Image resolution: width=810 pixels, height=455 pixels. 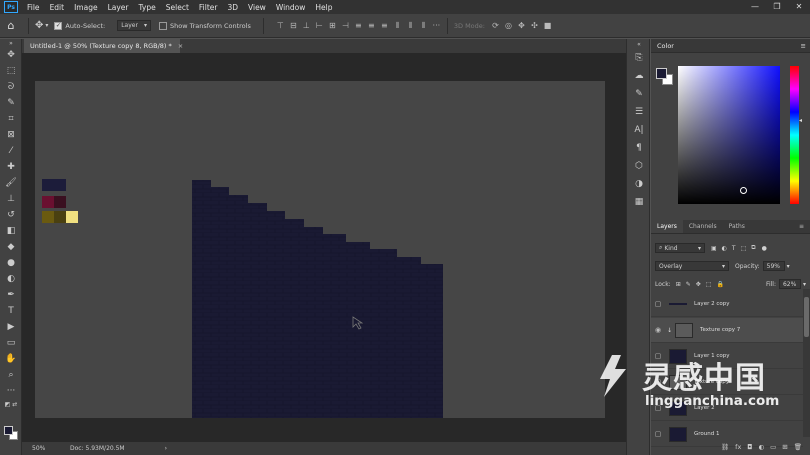 What do you see at coordinates (639, 202) in the screenshot?
I see `properties-icon: ▦` at bounding box center [639, 202].